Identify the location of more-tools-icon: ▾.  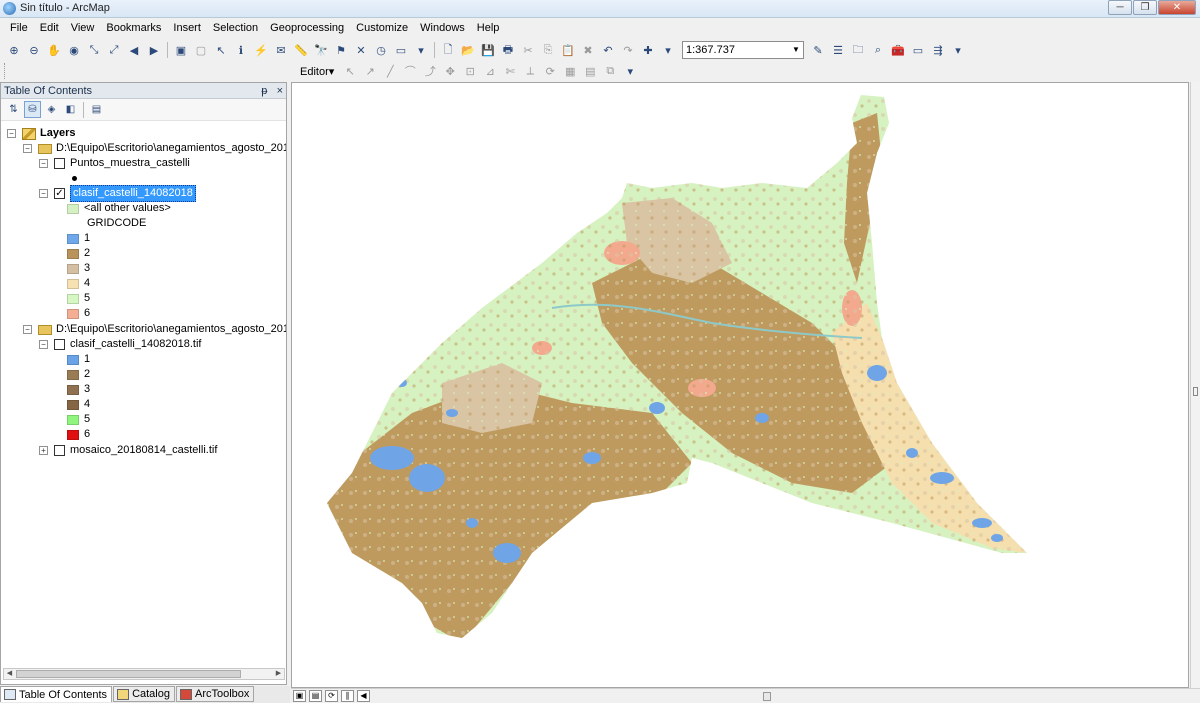
(421, 50).